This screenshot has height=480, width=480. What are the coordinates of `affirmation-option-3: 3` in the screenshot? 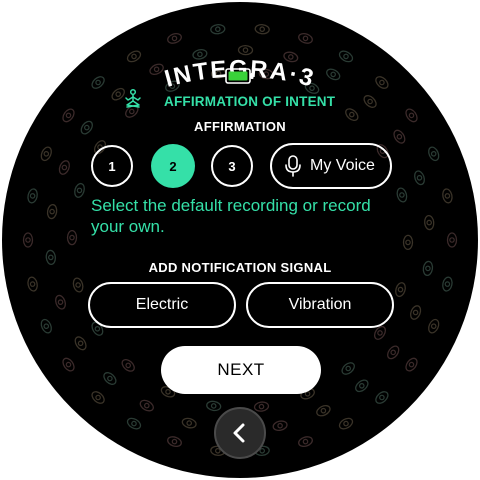 It's located at (232, 166).